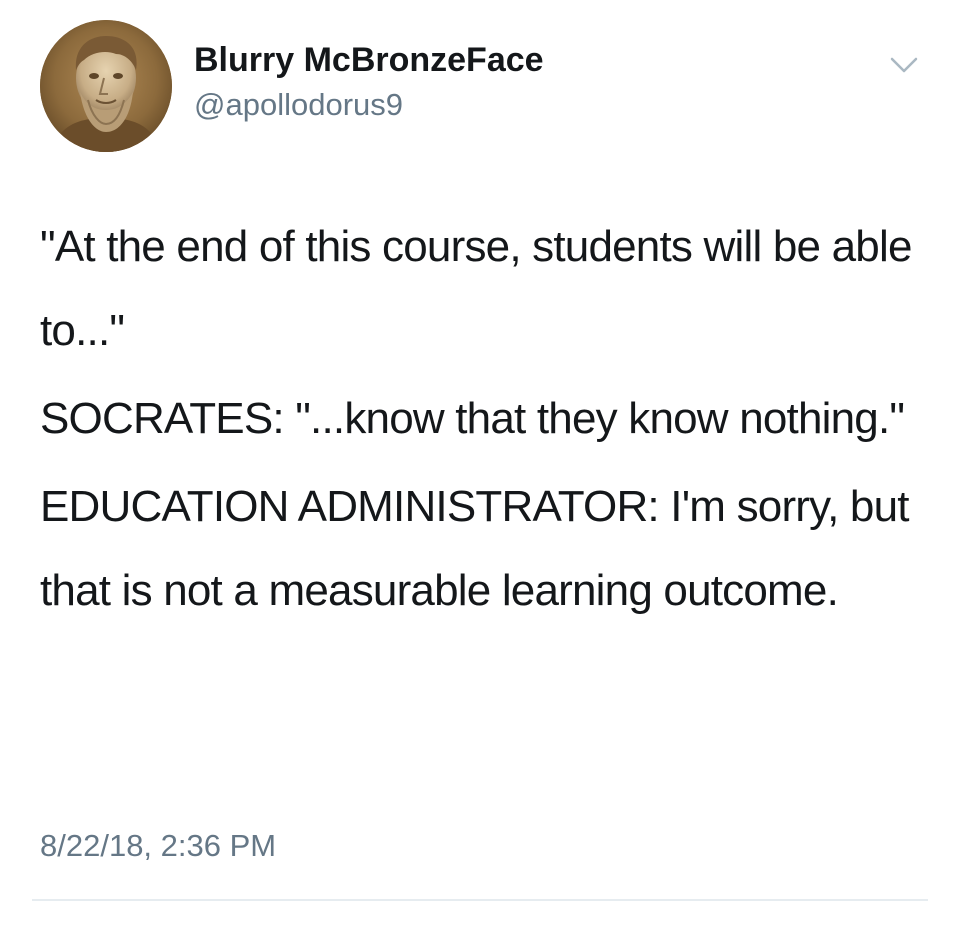 This screenshot has height=928, width=960. I want to click on tweet-timestamp: 8/22/18, 2:36 PM, so click(158, 846).